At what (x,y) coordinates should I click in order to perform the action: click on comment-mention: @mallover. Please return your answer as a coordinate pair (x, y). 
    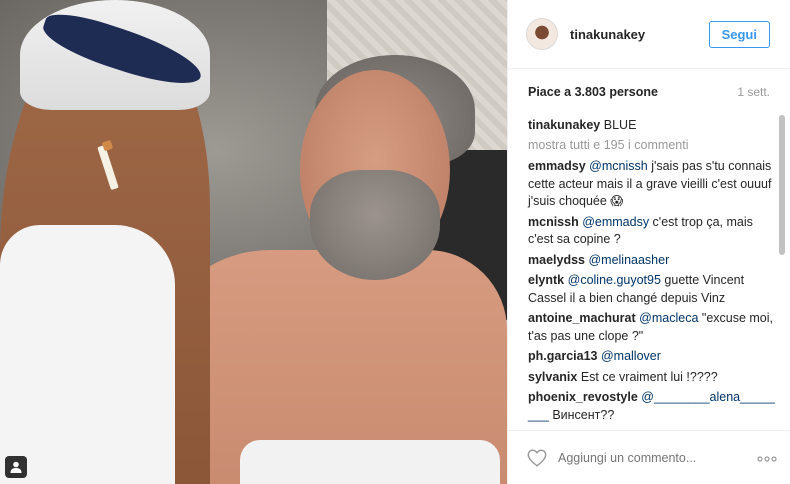
    Looking at the image, I should click on (631, 356).